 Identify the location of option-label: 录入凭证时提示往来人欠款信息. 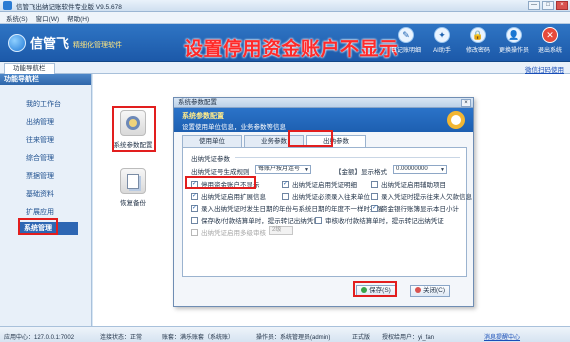
(426, 197).